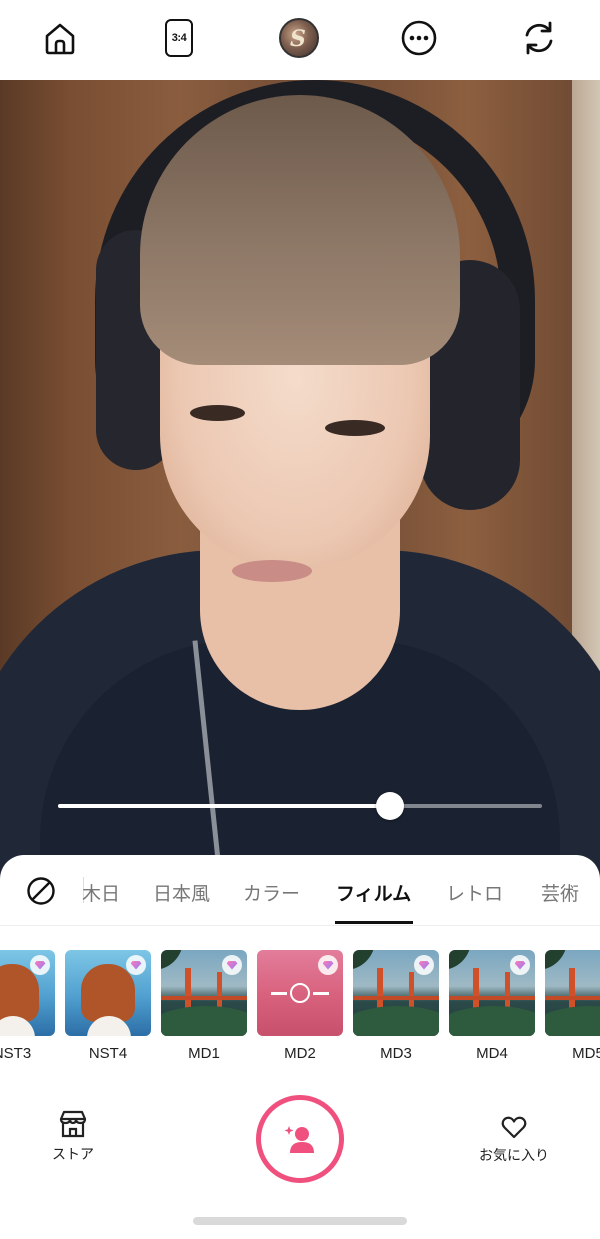 Image resolution: width=600 pixels, height=1239 pixels. Describe the element at coordinates (586, 1053) in the screenshot. I see `filter-label: MD5` at that location.